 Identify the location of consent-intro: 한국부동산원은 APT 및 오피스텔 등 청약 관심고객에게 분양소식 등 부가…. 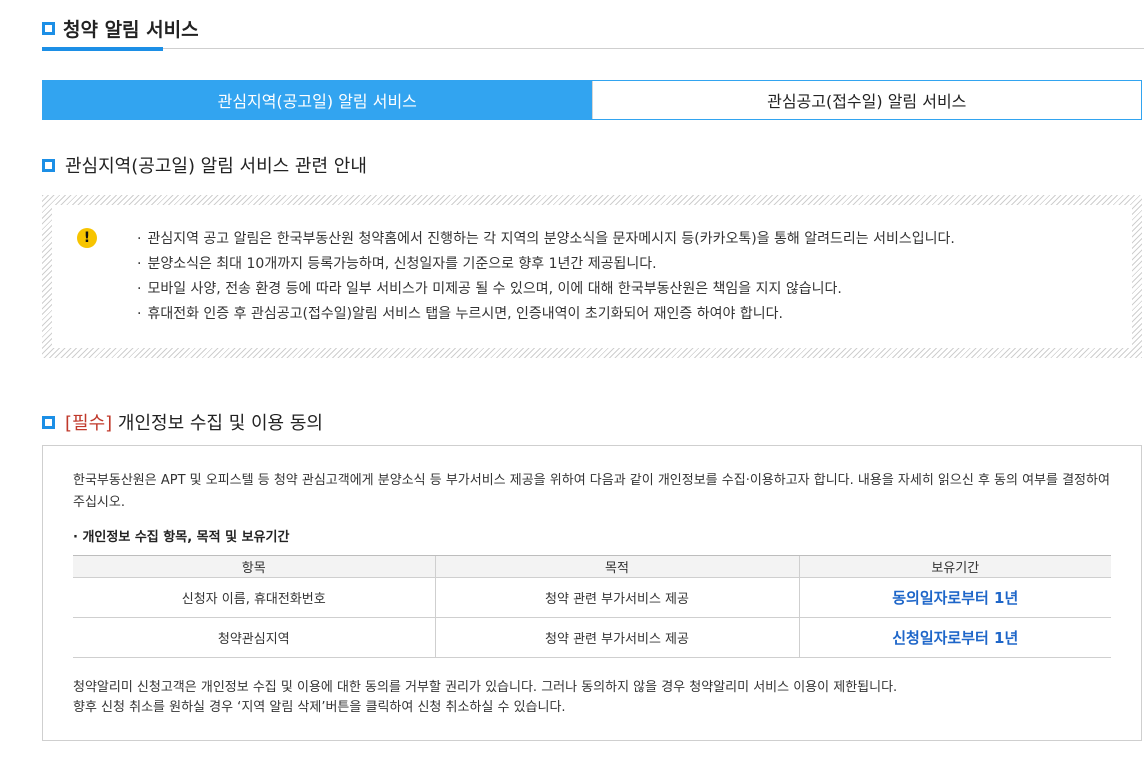
(591, 491).